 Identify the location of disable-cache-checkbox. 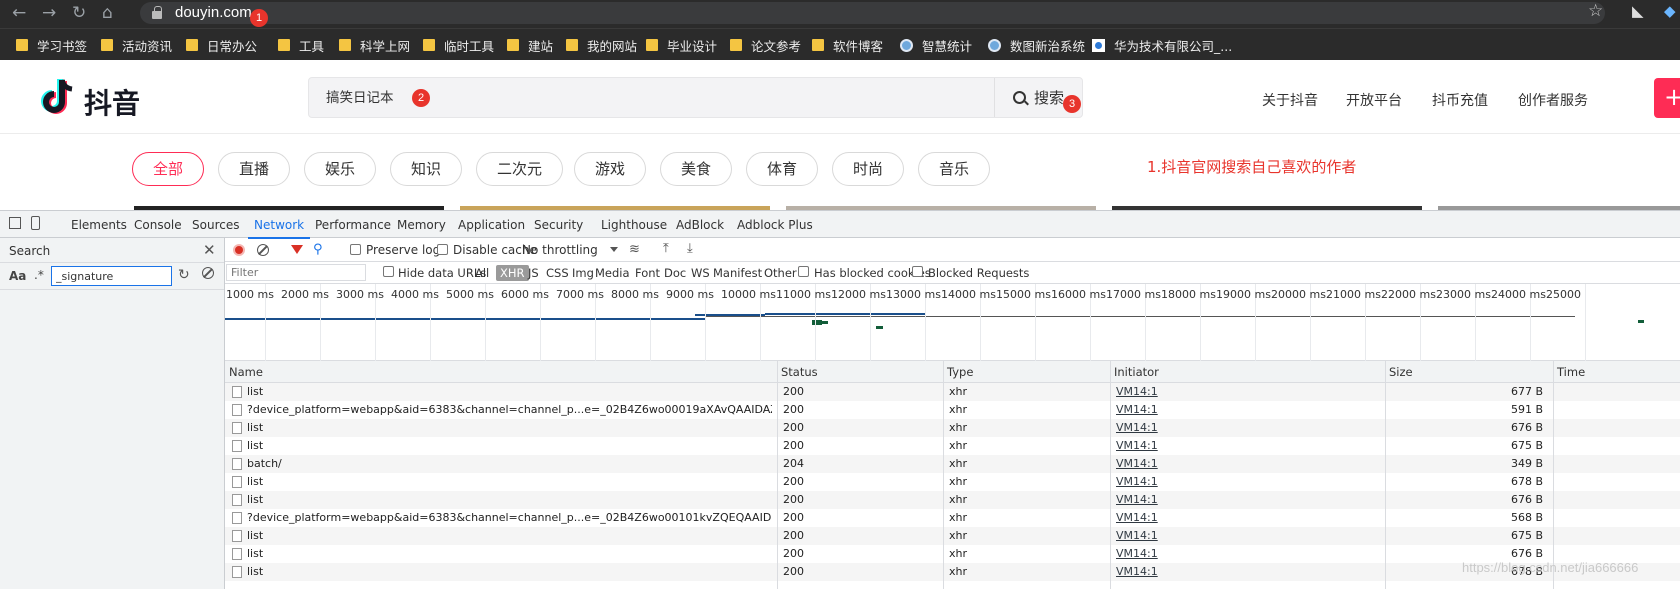
(442, 249).